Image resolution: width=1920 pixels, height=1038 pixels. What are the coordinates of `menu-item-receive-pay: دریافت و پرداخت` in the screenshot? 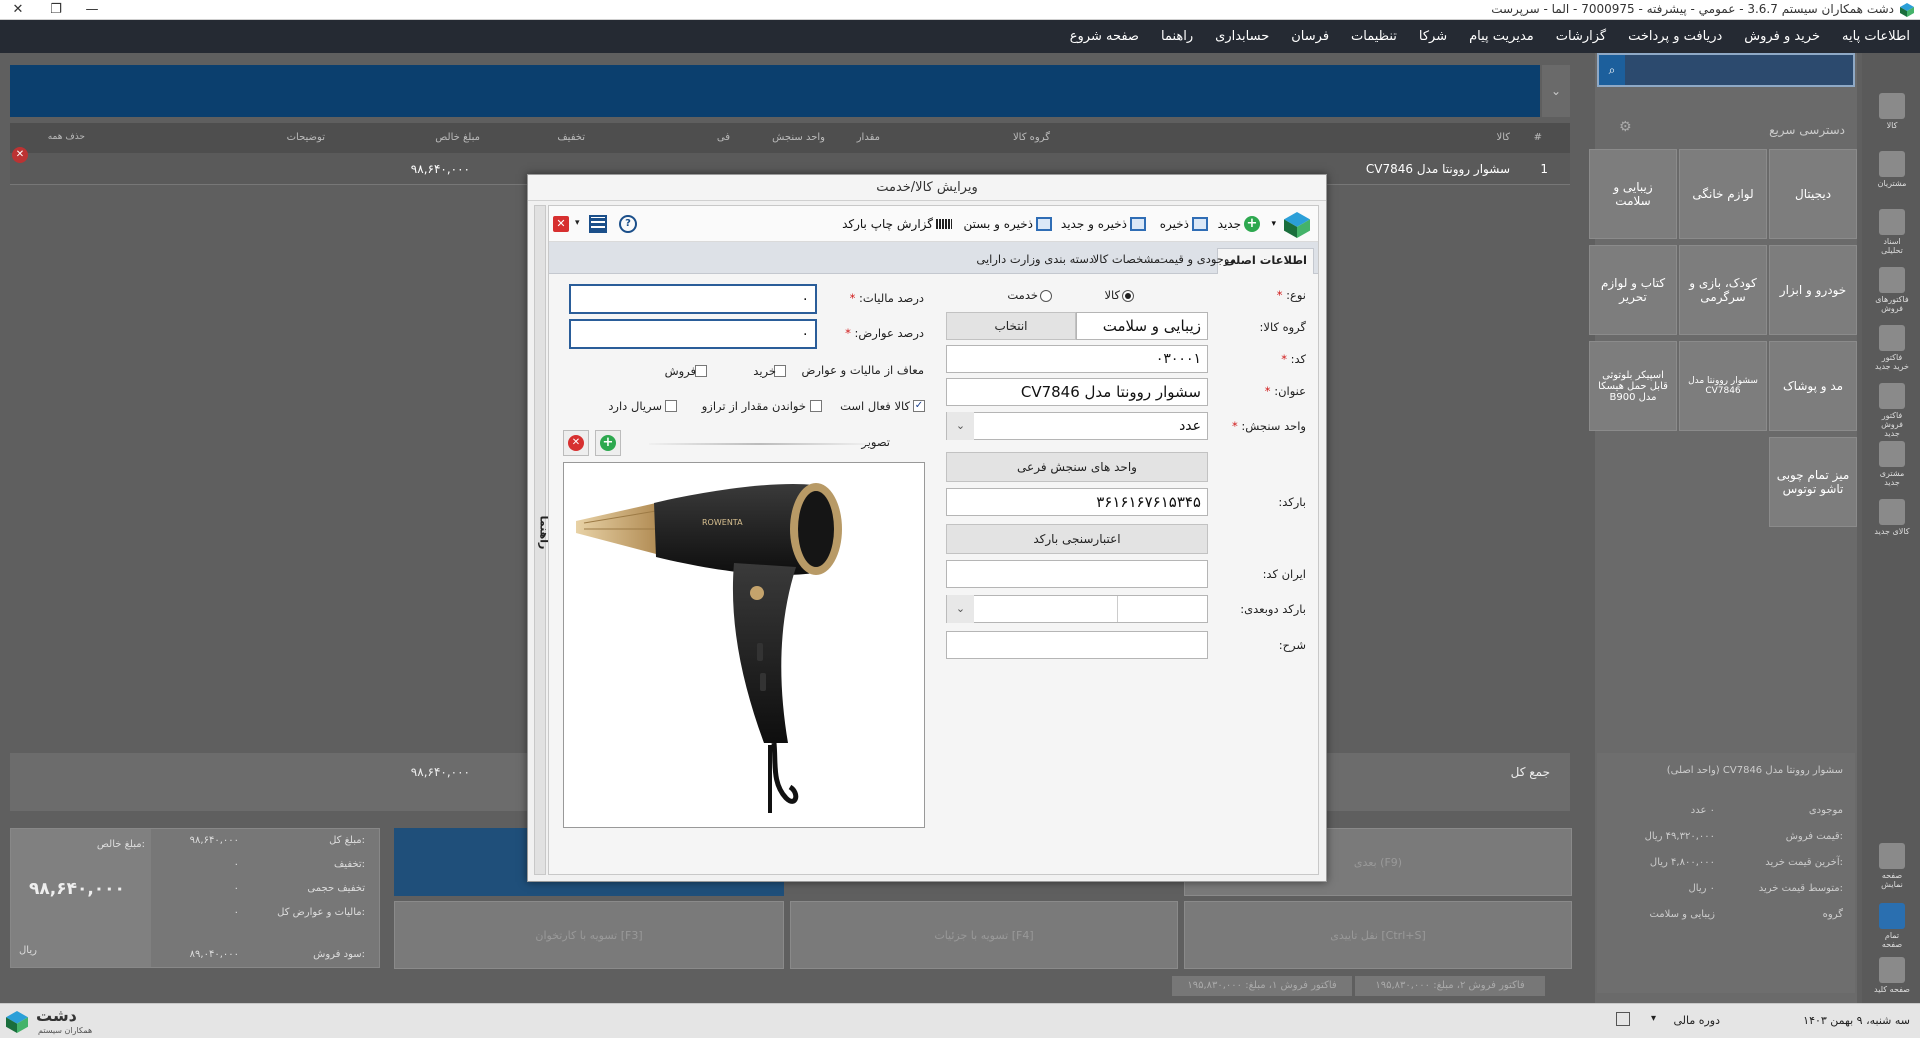 It's located at (1675, 36).